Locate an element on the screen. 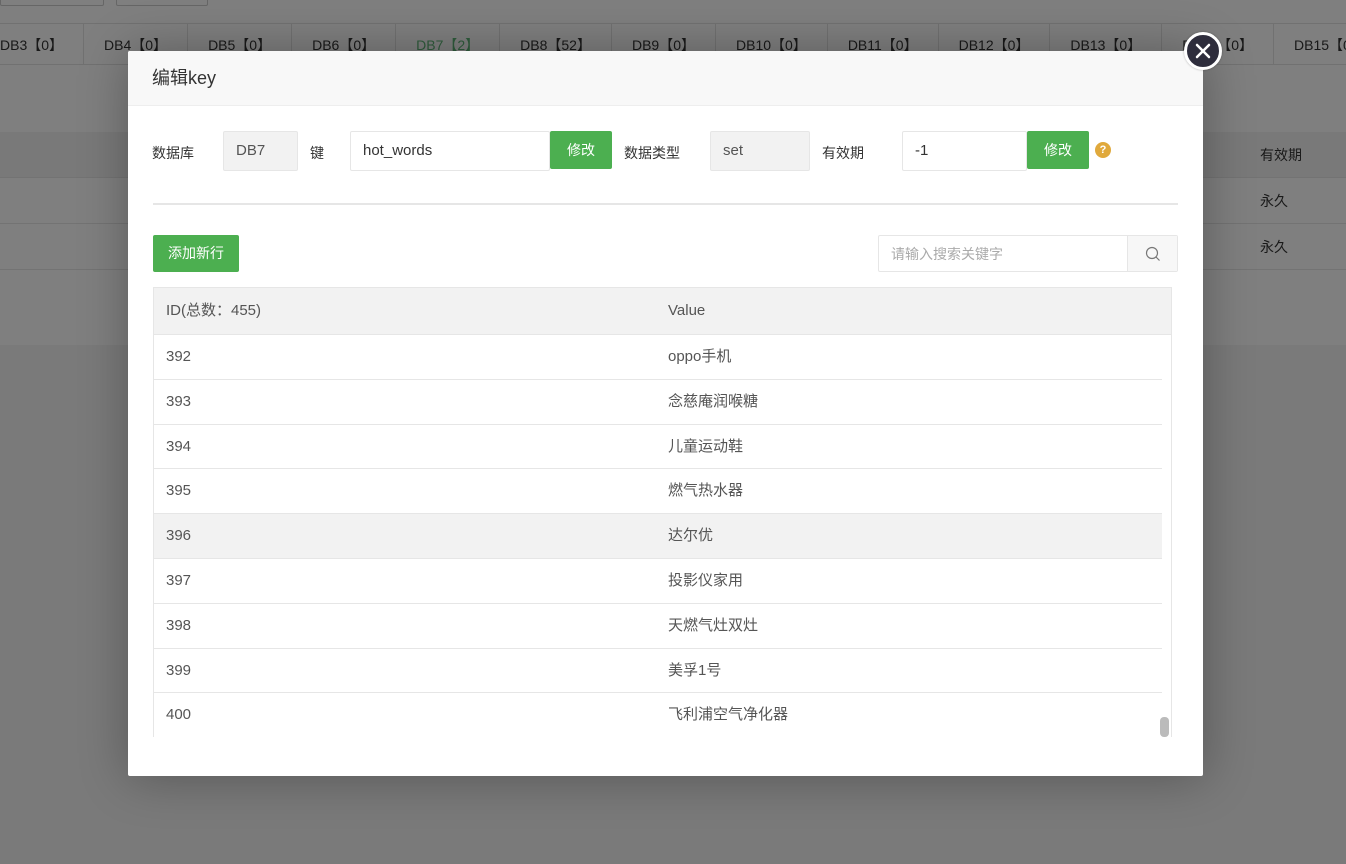 The image size is (1346, 864). cell-value: 儿童运动鞋 is located at coordinates (706, 446).